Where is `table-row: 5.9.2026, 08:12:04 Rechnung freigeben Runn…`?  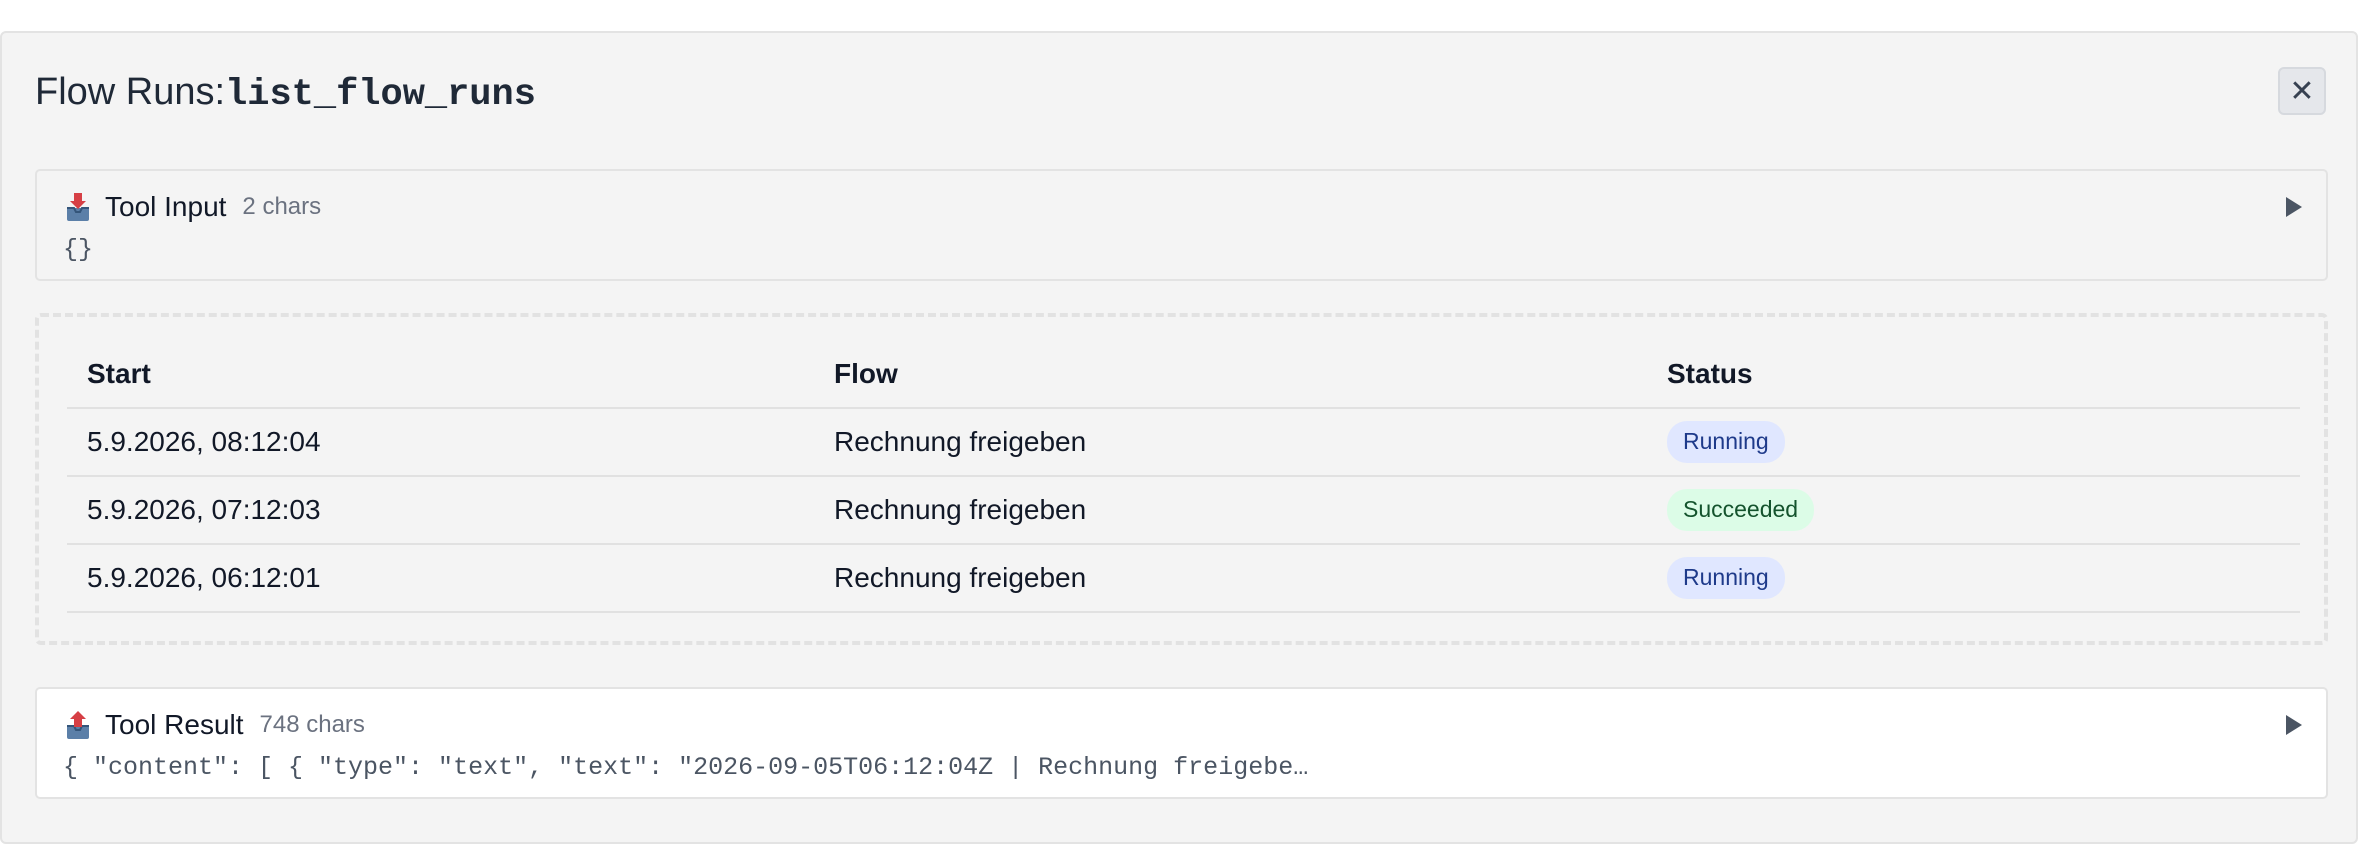
table-row: 5.9.2026, 08:12:04 Rechnung freigeben Runn… is located at coordinates (1183, 442).